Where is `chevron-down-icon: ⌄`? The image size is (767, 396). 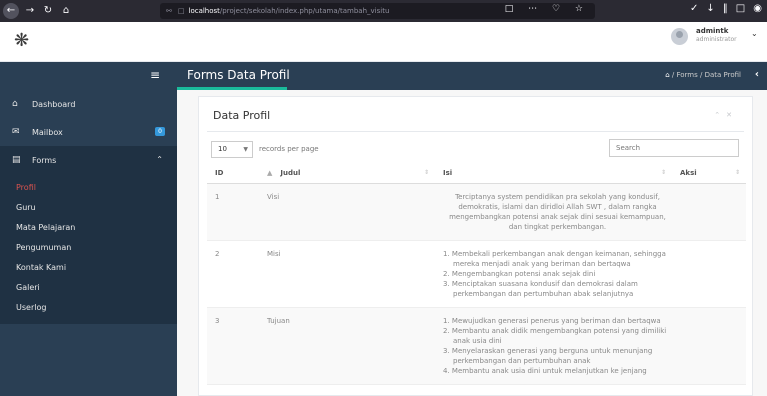
chevron-down-icon: ⌄ is located at coordinates (754, 33).